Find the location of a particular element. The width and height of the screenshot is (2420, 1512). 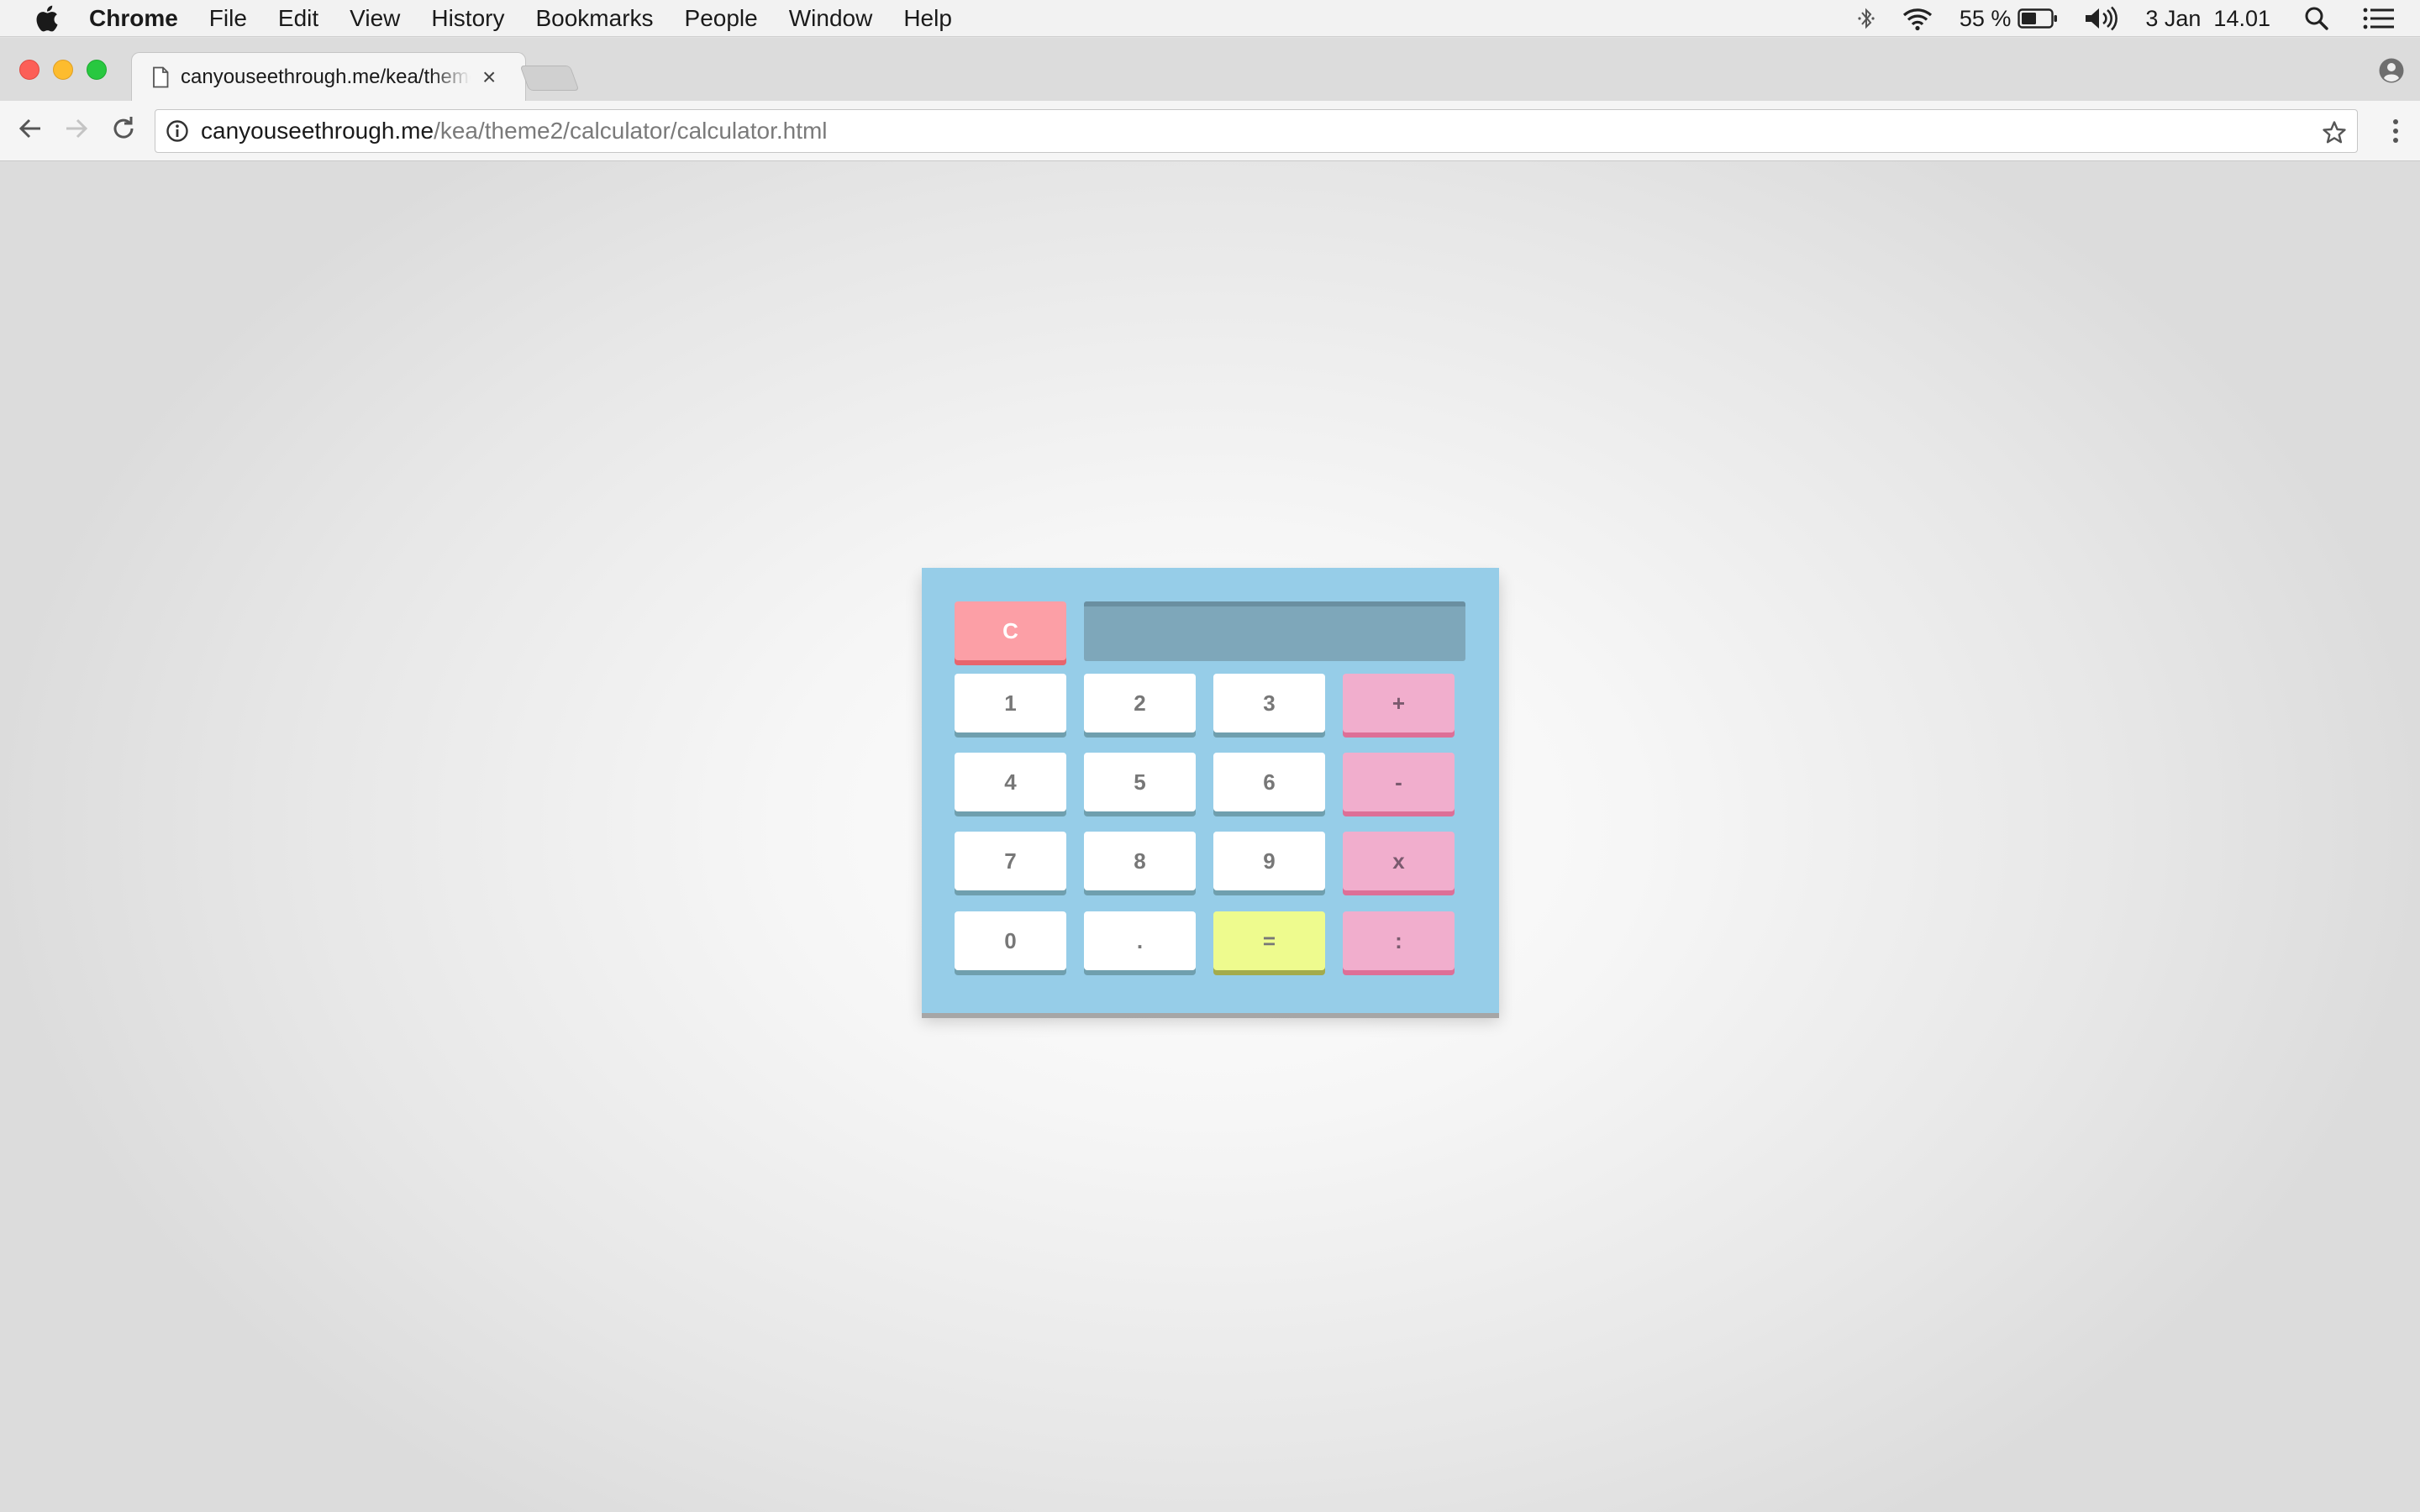

calculator: C 1 2 3 + 4 5 6 - 7 8 9 x 0 . = : is located at coordinates (1210, 790).